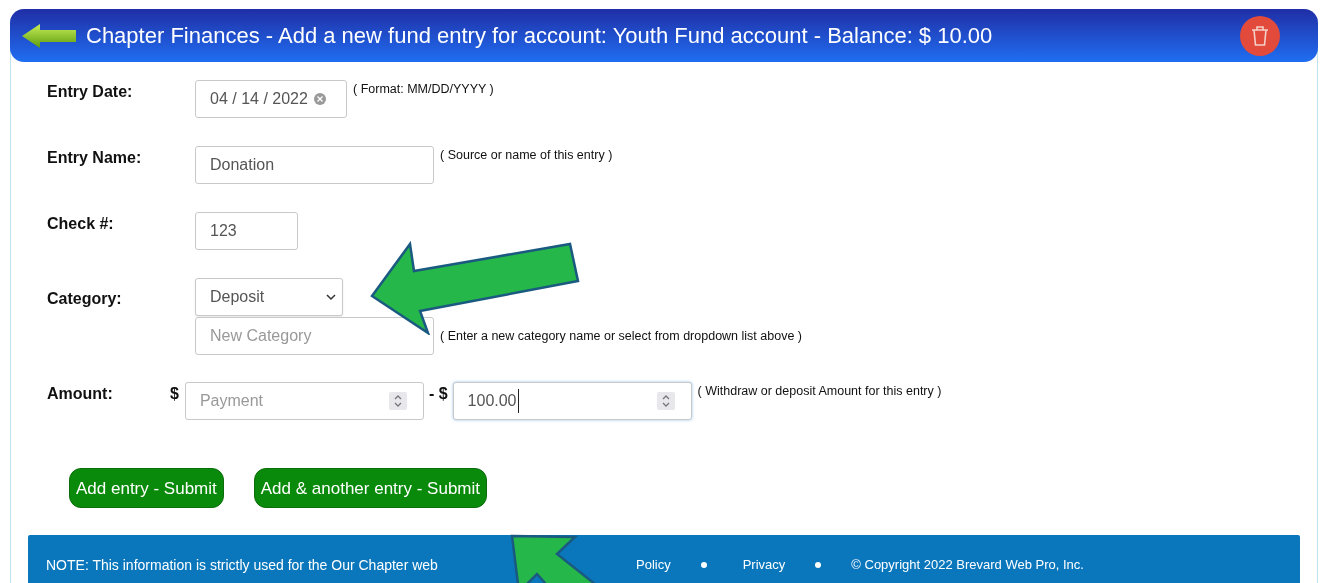  Describe the element at coordinates (526, 156) in the screenshot. I see `field-hint: ( Source or name of this entry )` at that location.